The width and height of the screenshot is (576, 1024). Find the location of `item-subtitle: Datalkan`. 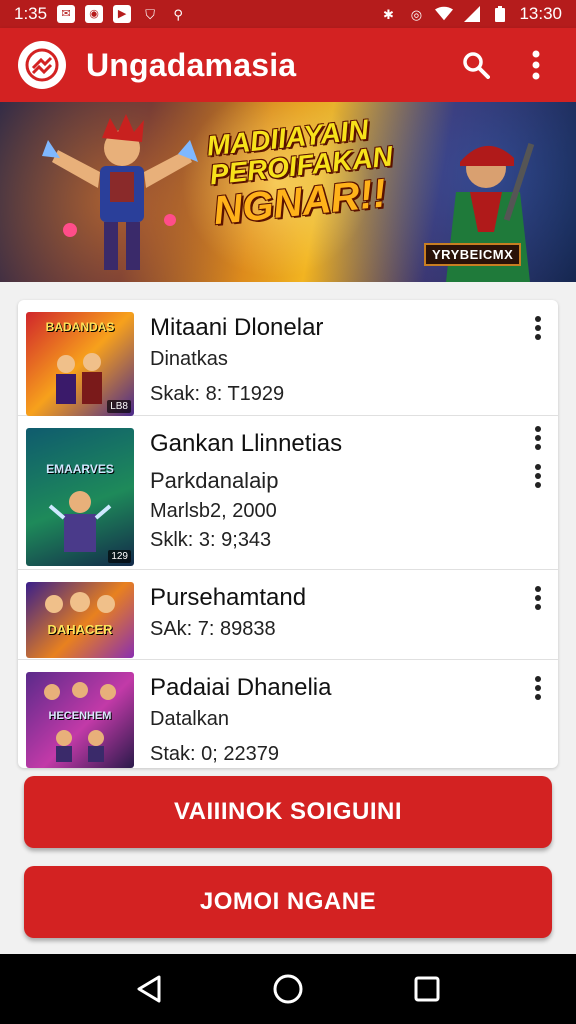

item-subtitle: Datalkan is located at coordinates (189, 719).